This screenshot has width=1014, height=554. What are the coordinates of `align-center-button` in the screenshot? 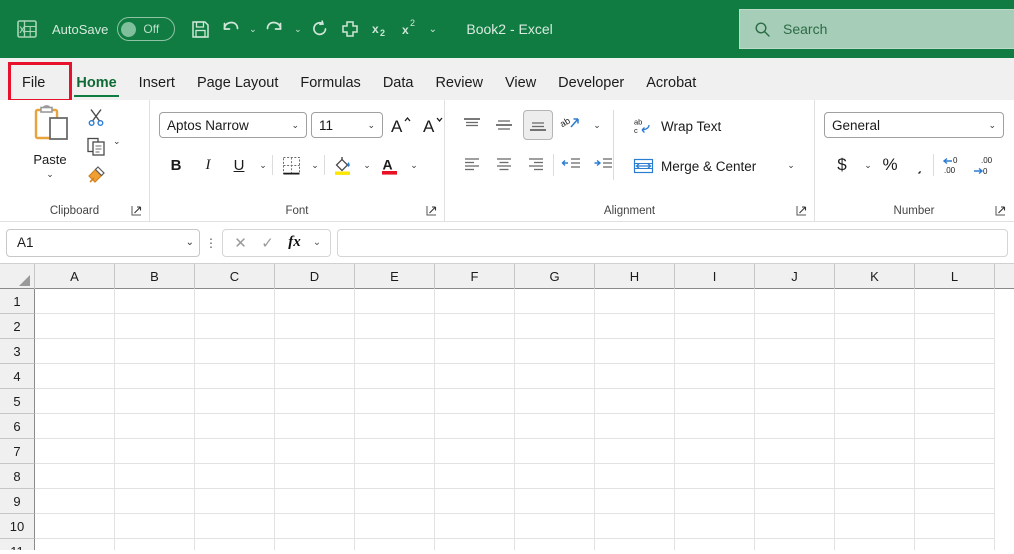 It's located at (504, 165).